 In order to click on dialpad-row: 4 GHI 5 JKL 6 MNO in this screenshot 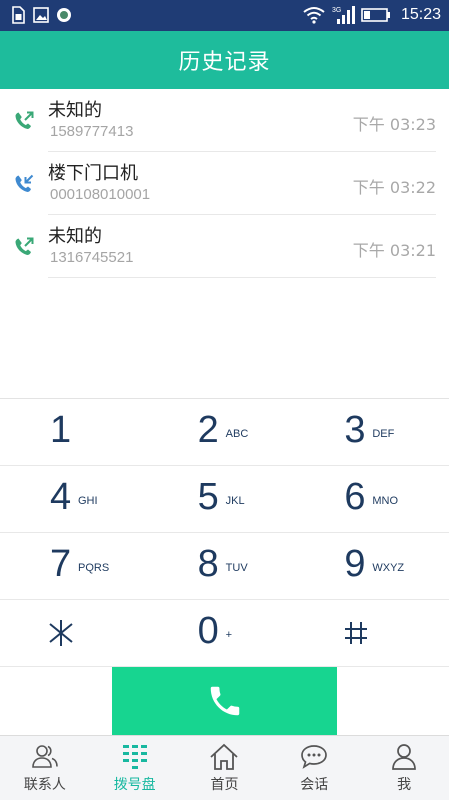, I will do `click(224, 499)`.